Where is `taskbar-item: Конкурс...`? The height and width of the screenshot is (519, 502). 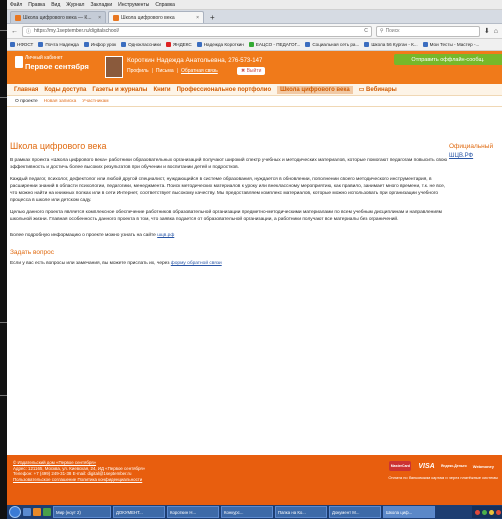
taskbar-item: Конкурс... is located at coordinates (247, 512).